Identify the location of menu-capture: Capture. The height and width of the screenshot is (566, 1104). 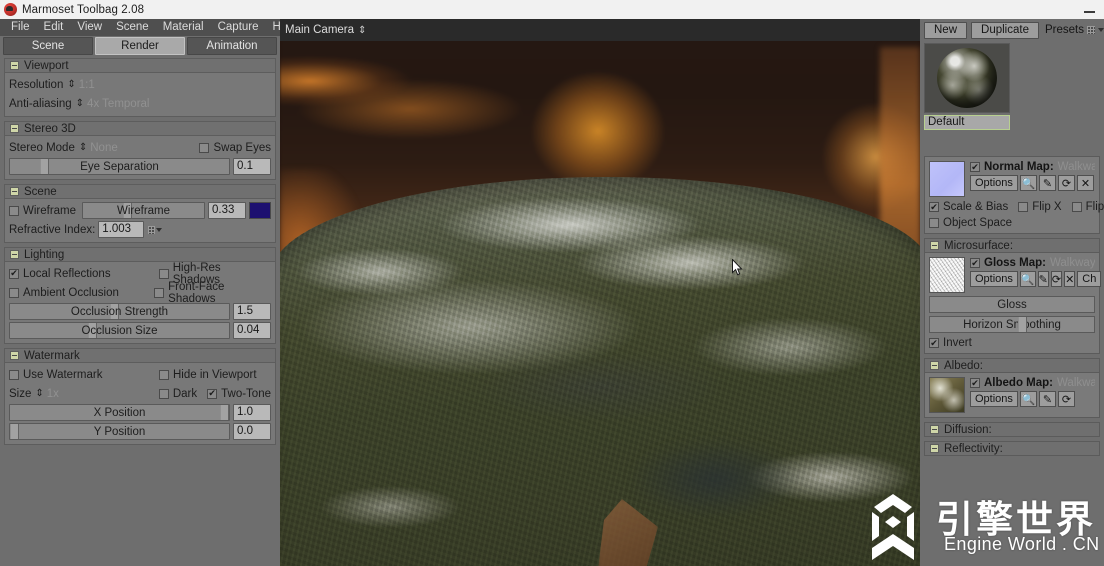
(238, 28).